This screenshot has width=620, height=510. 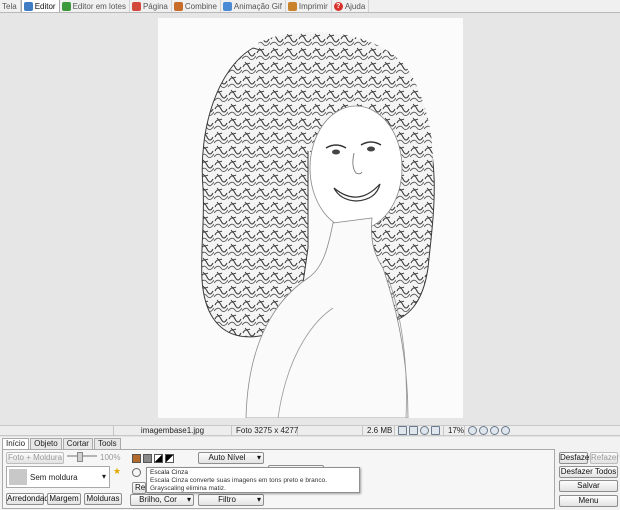 I want to click on tab-label: Ajuda, so click(x=355, y=6).